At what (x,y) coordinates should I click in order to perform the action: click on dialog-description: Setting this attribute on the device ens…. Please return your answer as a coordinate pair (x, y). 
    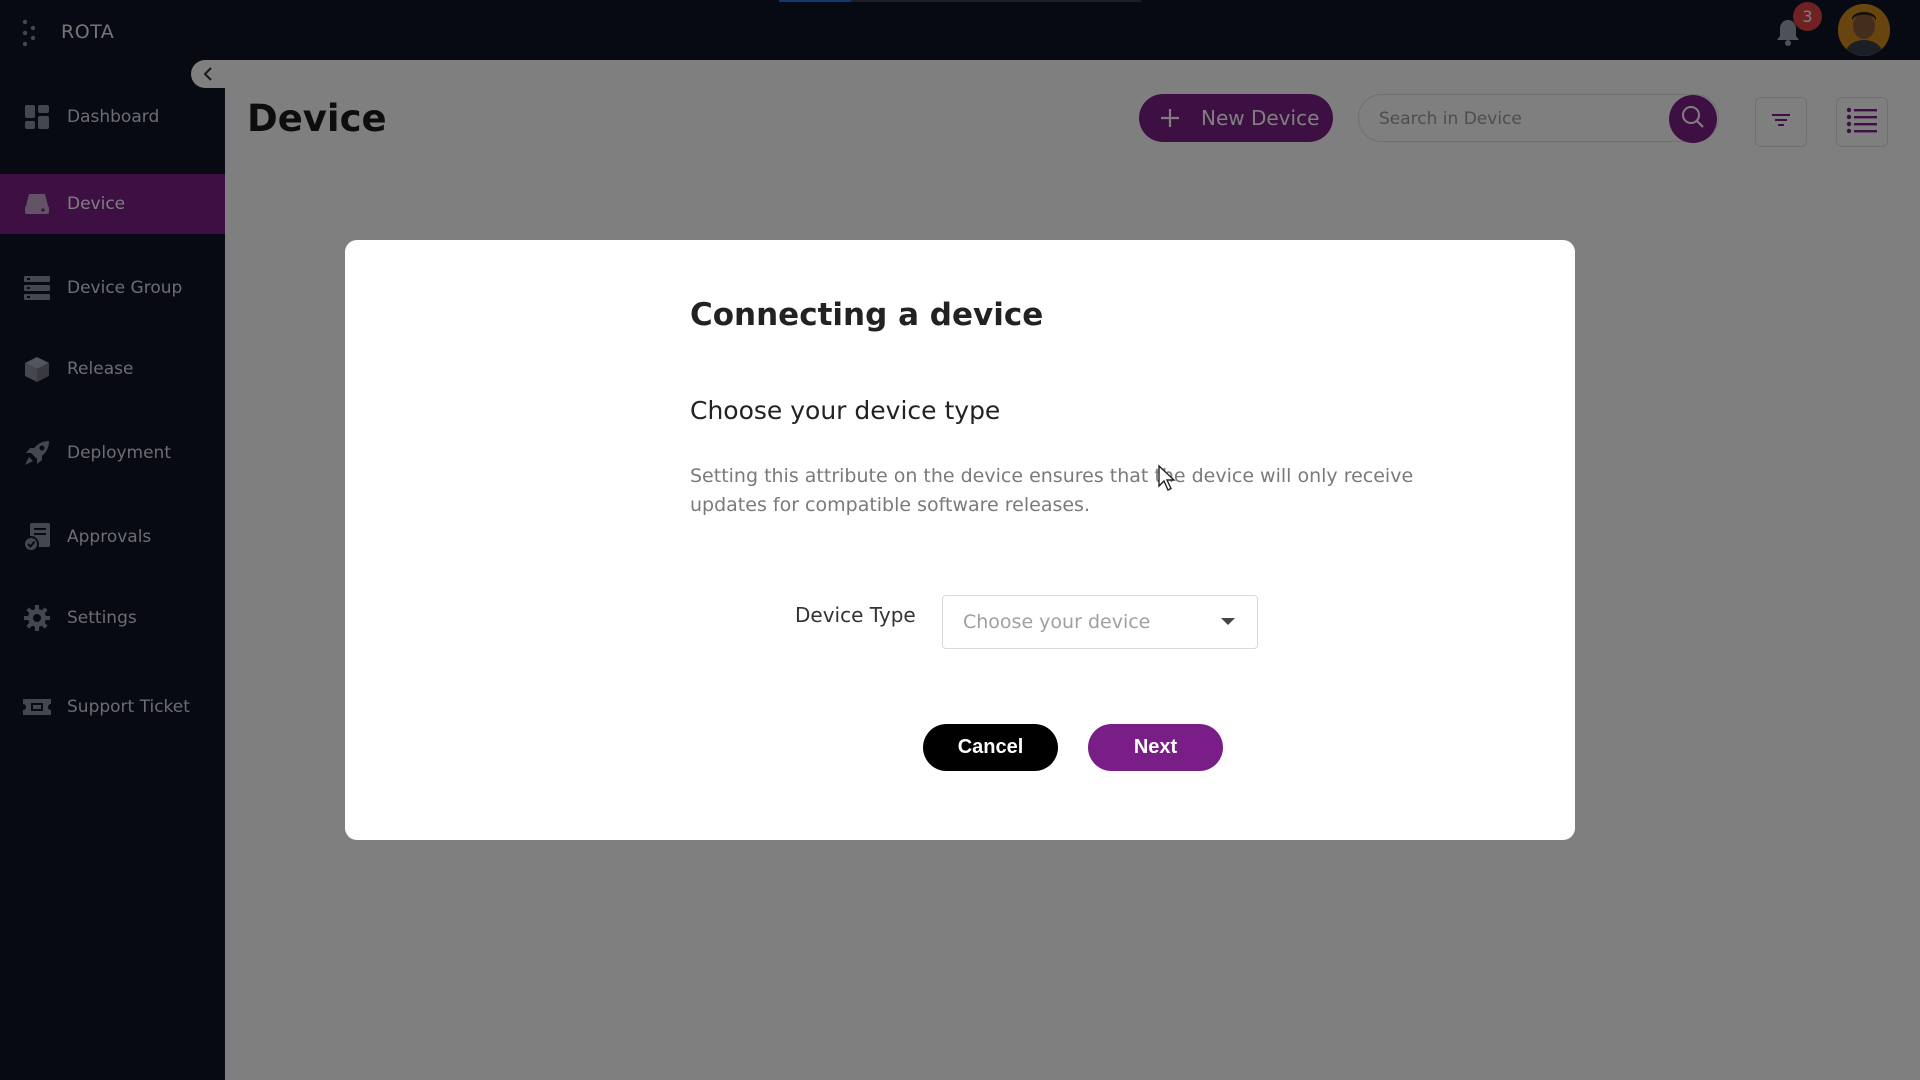
    Looking at the image, I should click on (1052, 490).